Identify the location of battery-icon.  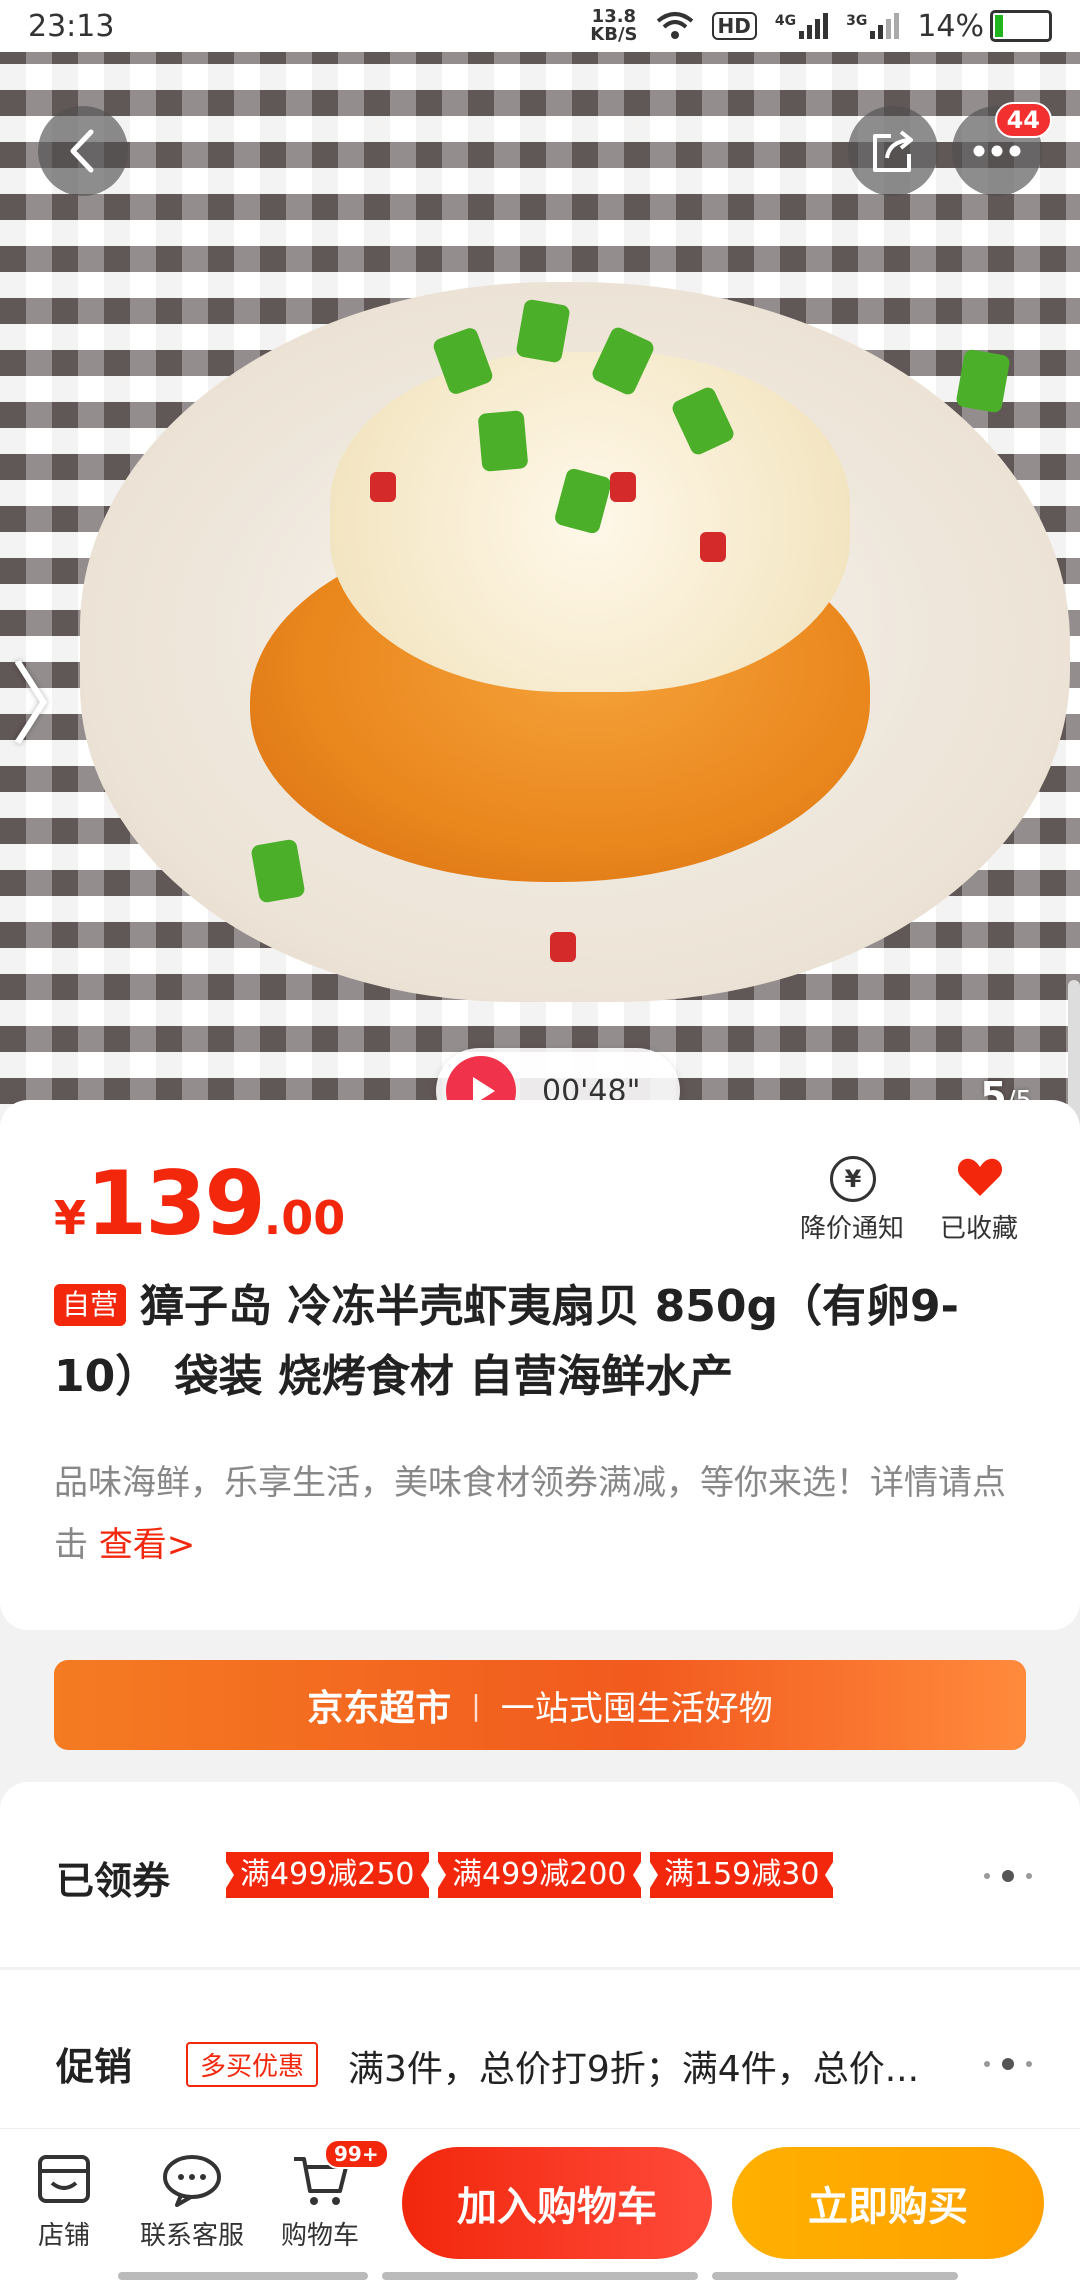
(1021, 26).